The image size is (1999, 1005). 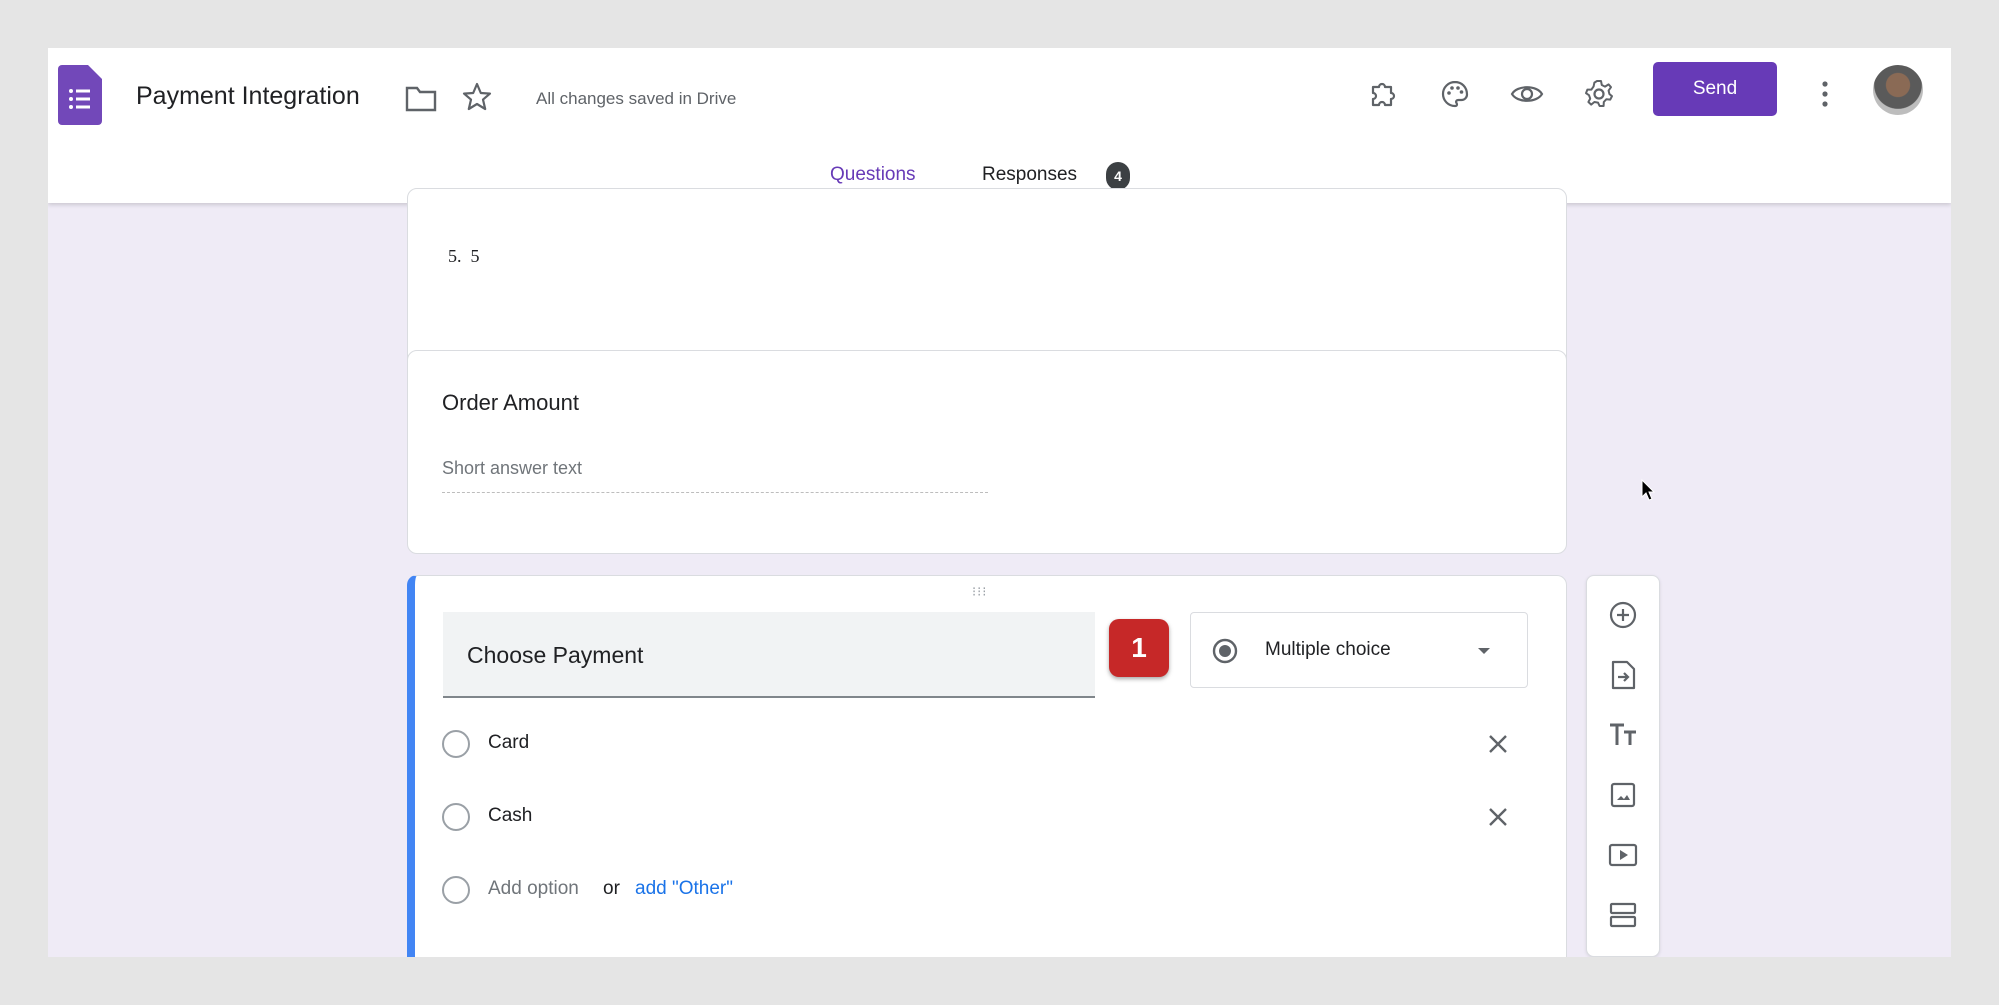 I want to click on eye-icon, so click(x=1527, y=94).